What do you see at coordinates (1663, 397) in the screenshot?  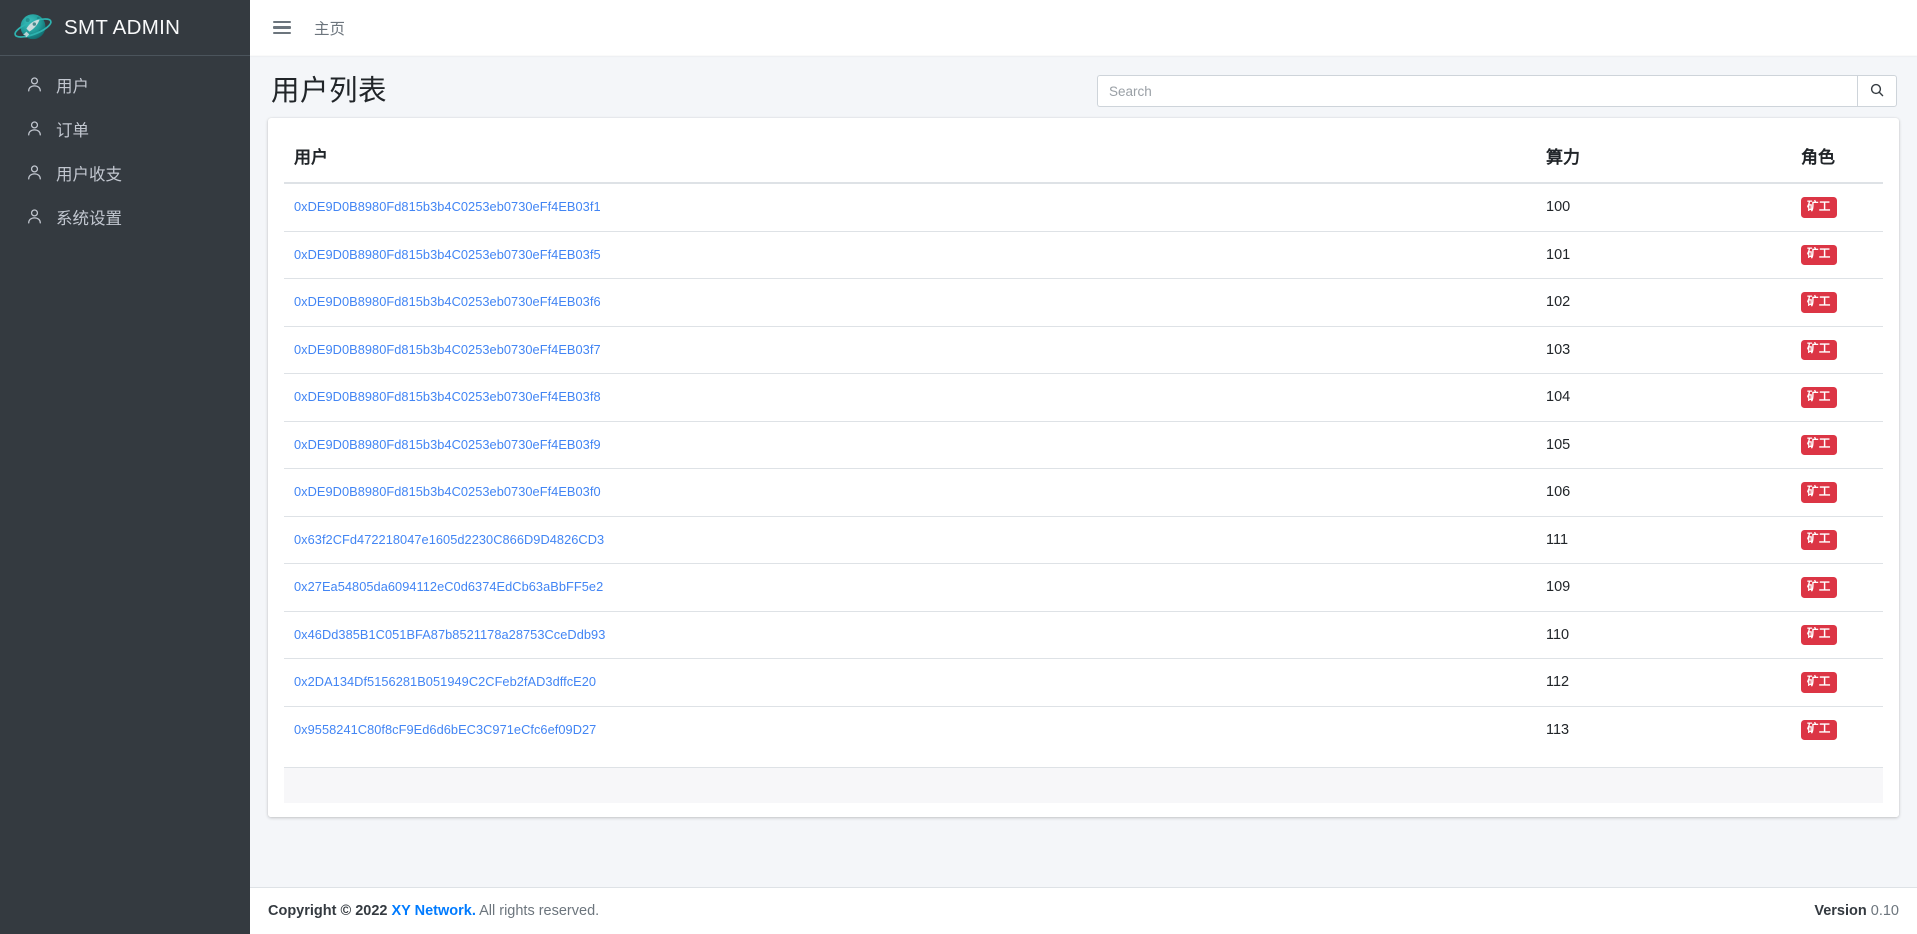 I see `cell-power: 104` at bounding box center [1663, 397].